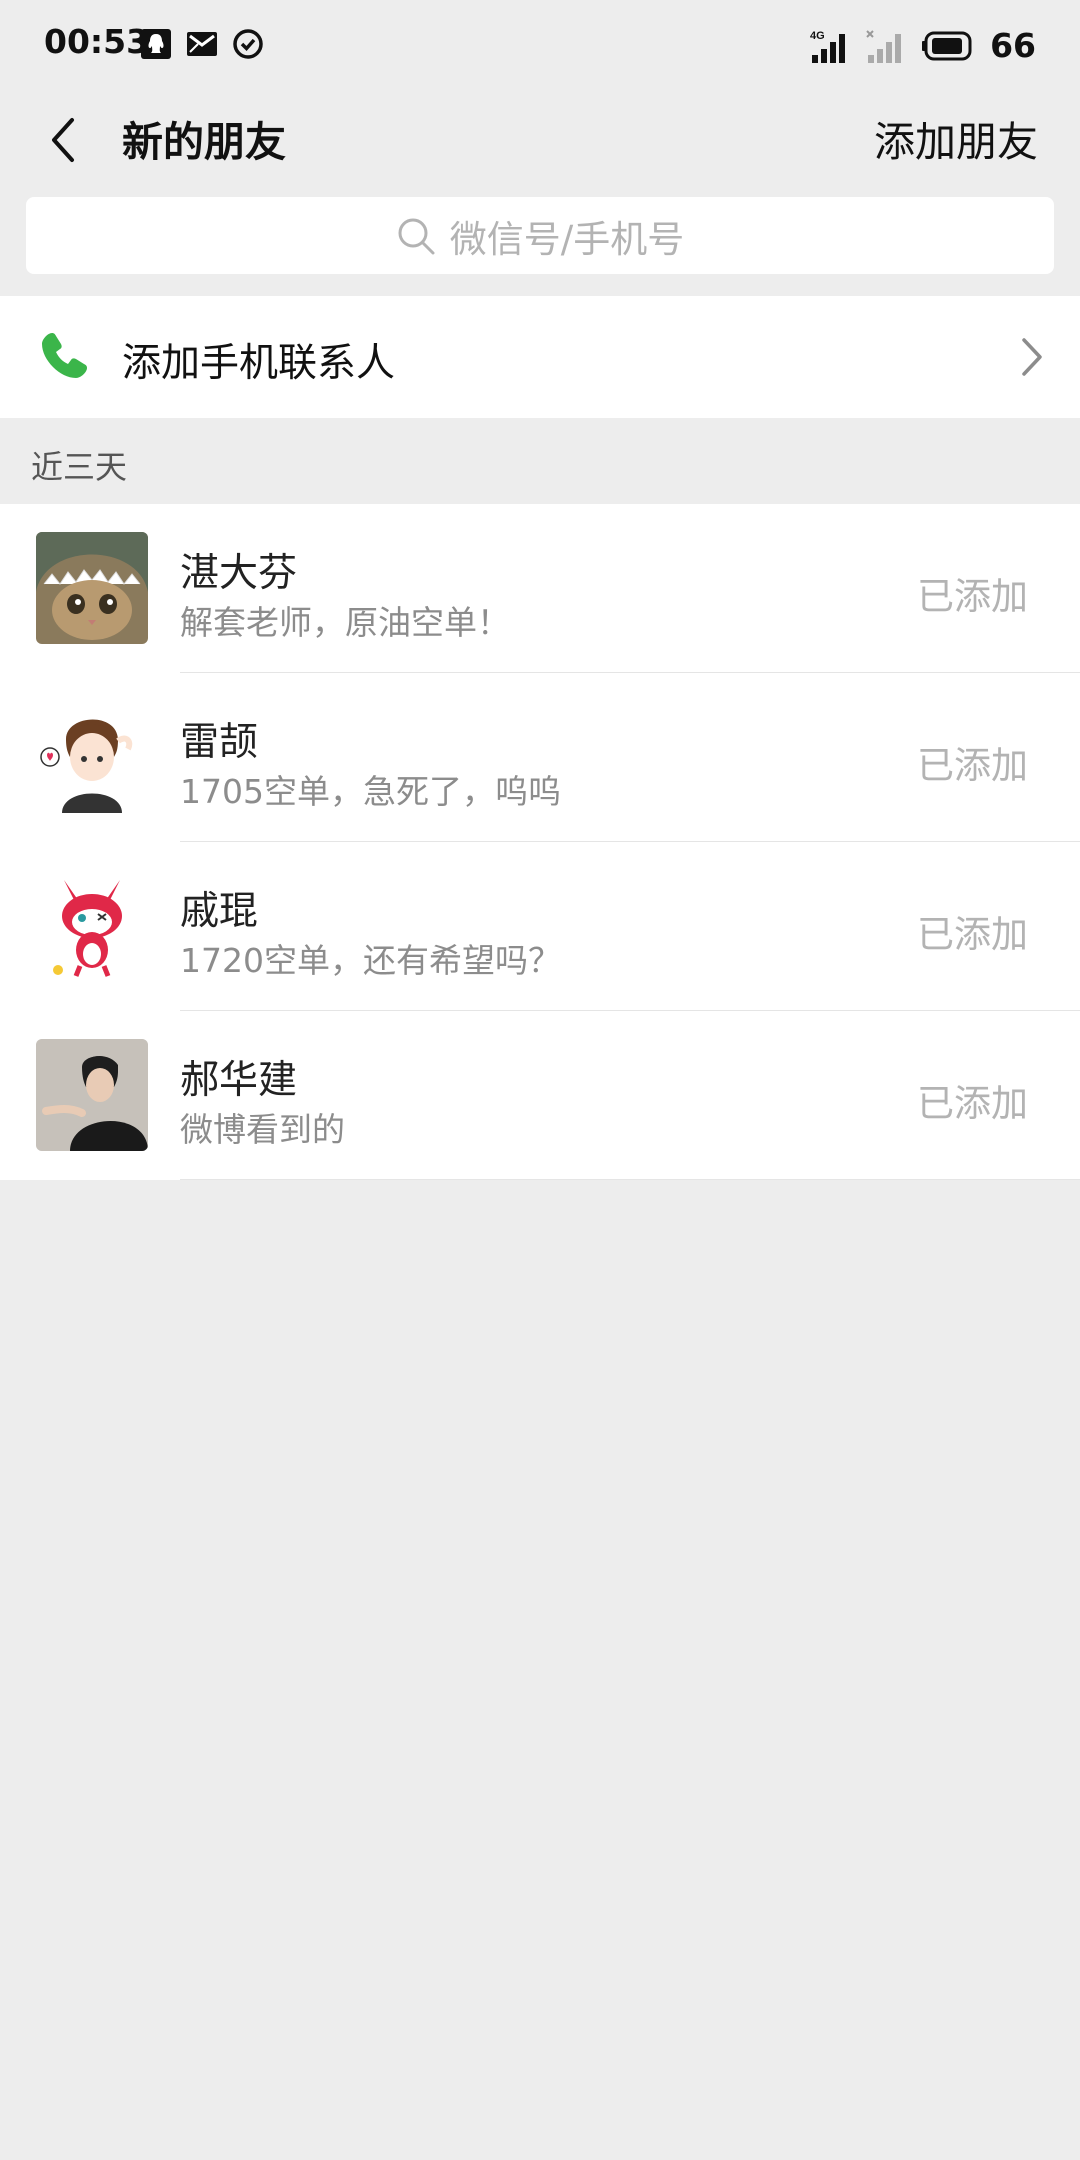 This screenshot has width=1080, height=2160. Describe the element at coordinates (370, 791) in the screenshot. I see `friend-message: 1705空单，急死了，呜呜` at that location.